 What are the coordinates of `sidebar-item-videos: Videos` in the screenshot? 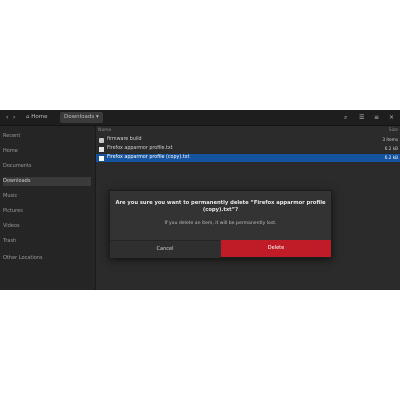 It's located at (47, 226).